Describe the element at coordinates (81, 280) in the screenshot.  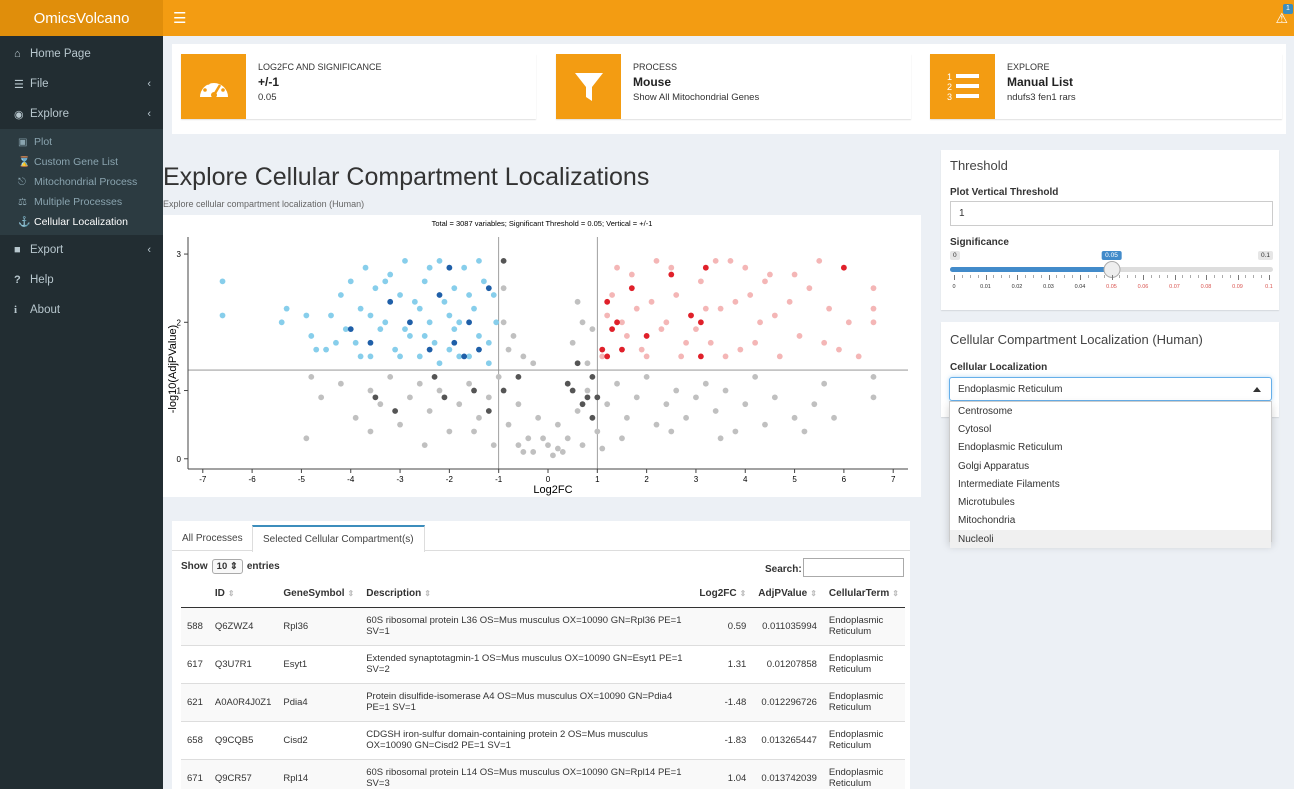
I see `sidebar-item-help: ? Help` at that location.